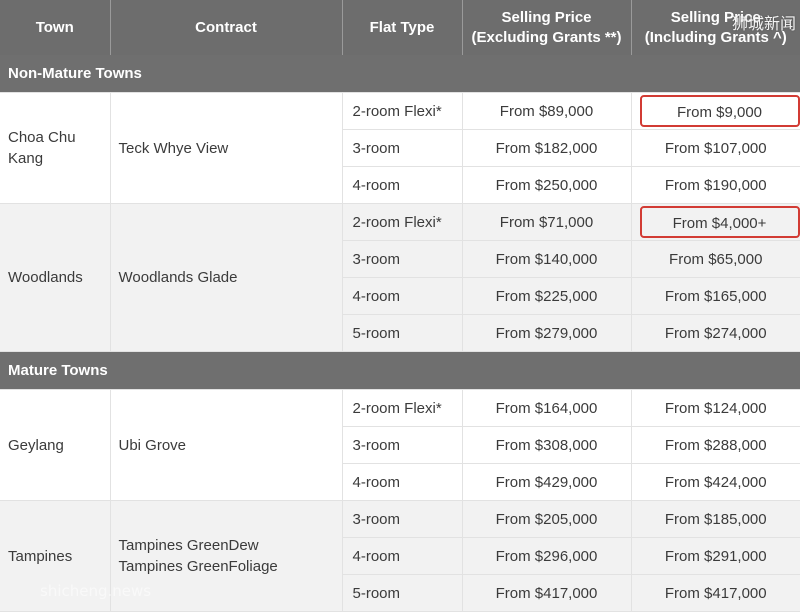  Describe the element at coordinates (547, 445) in the screenshot. I see `price-excluding-grants-cell: From $308,000` at that location.